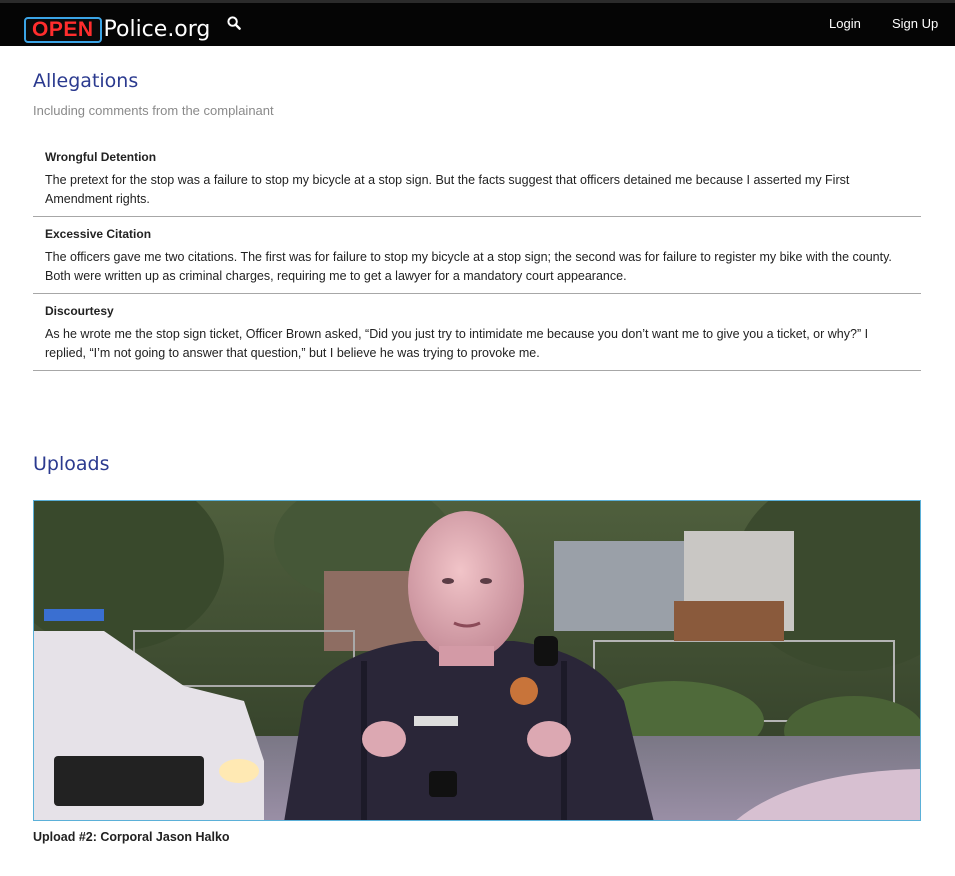  Describe the element at coordinates (915, 23) in the screenshot. I see `signup-link: Sign Up` at that location.